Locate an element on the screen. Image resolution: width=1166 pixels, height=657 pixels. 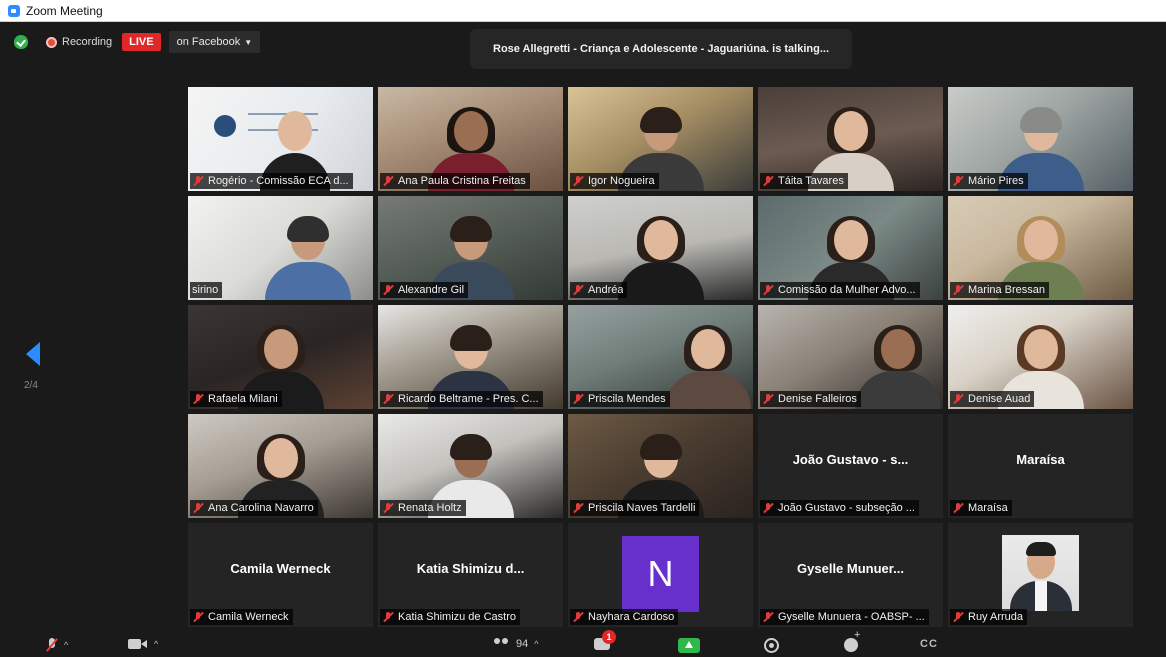
reactions-icon is located at coordinates (852, 640).